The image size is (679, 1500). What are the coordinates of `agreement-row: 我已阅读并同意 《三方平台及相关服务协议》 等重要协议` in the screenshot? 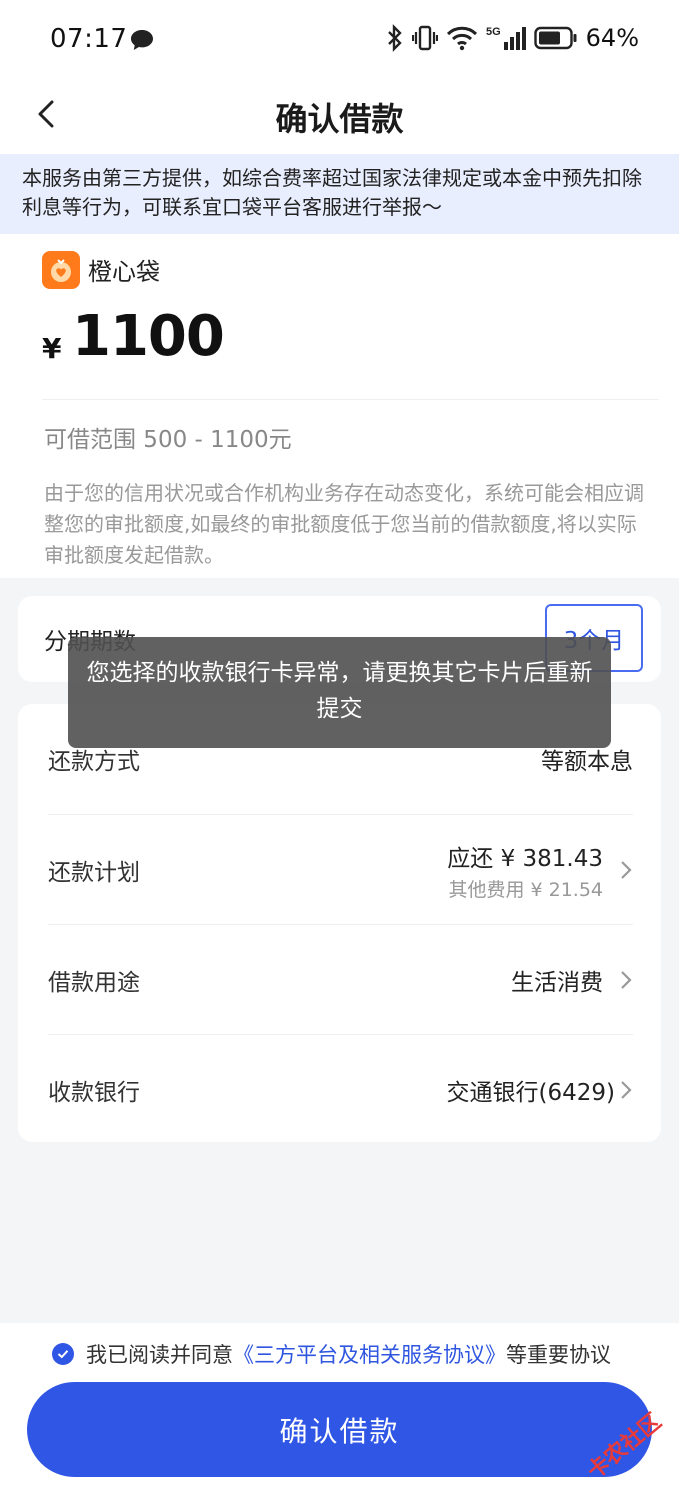 It's located at (331, 1354).